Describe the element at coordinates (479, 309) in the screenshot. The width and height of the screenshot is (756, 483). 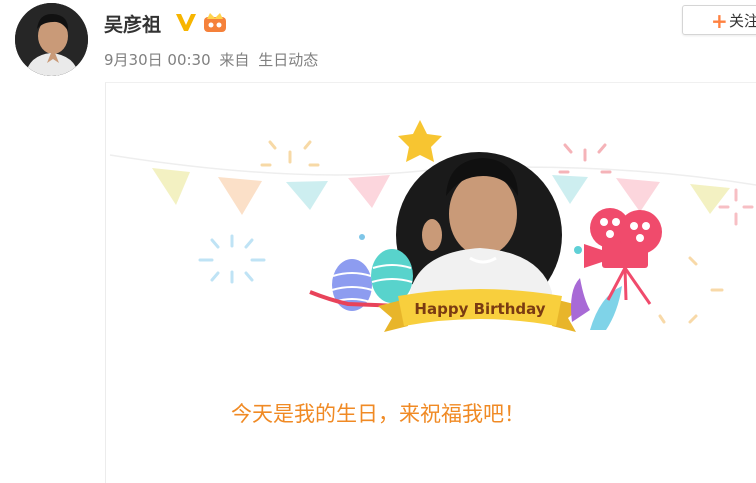
I see `happy-birthday-text: Happy Birthday` at that location.